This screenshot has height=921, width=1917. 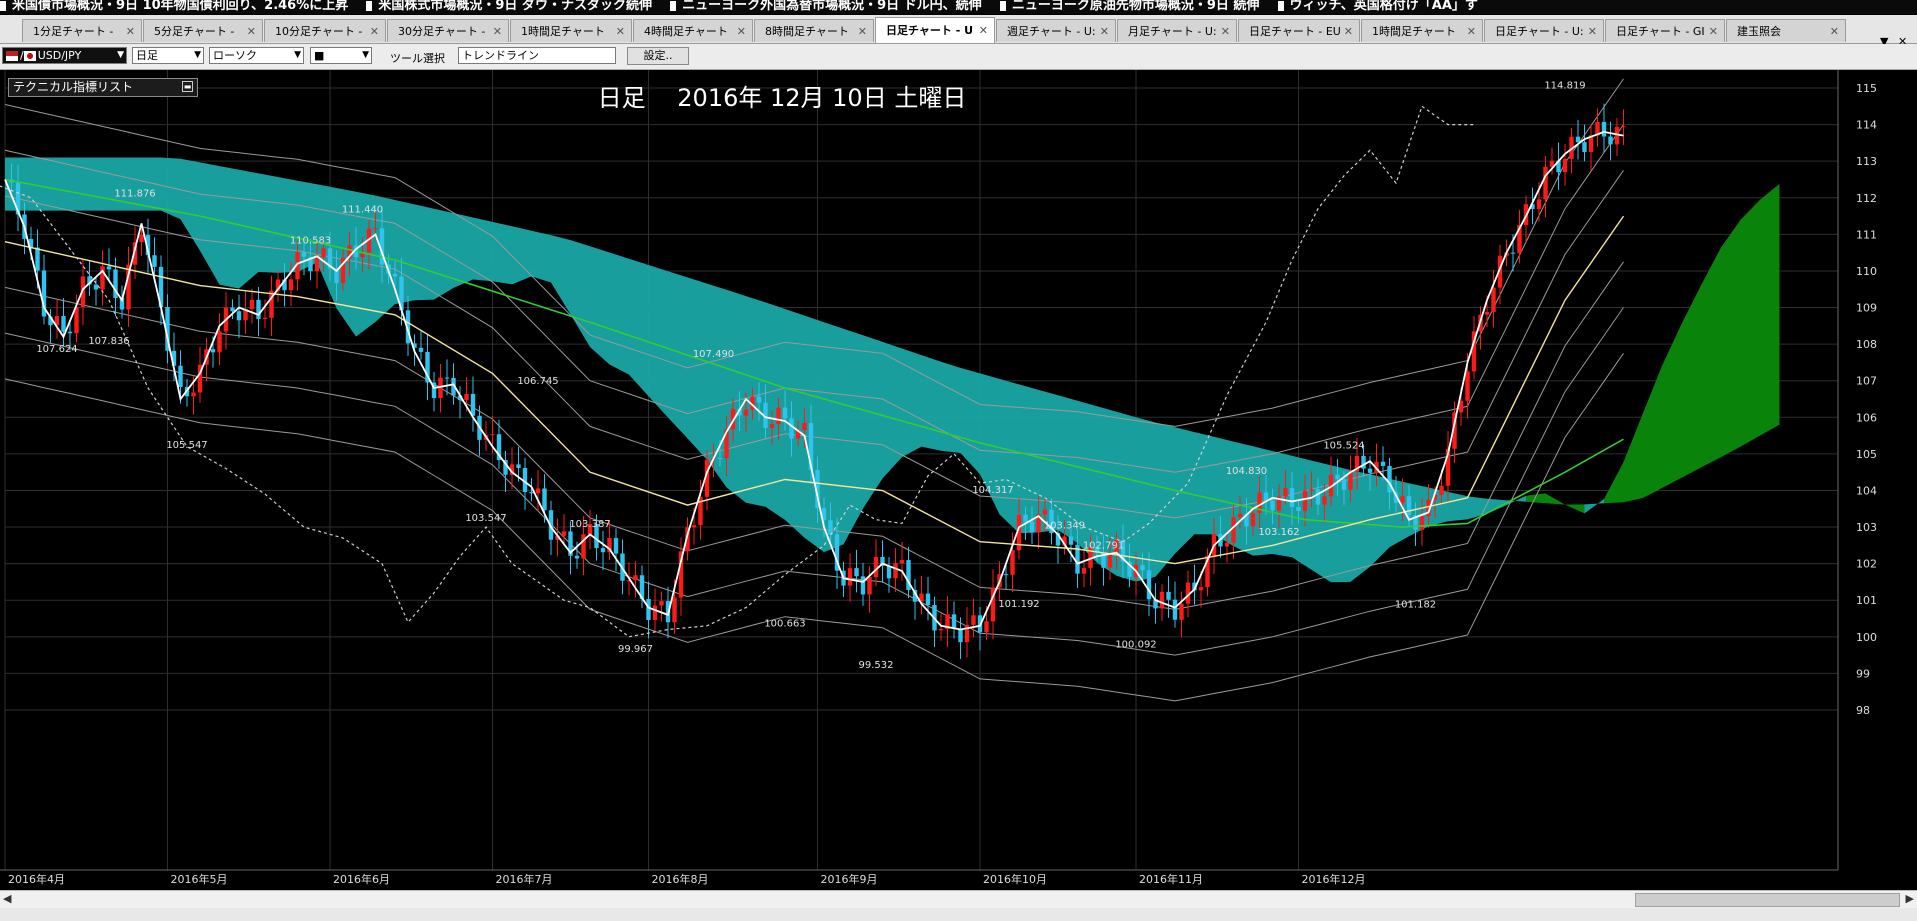 I want to click on price-label: 104.830, so click(x=1246, y=471).